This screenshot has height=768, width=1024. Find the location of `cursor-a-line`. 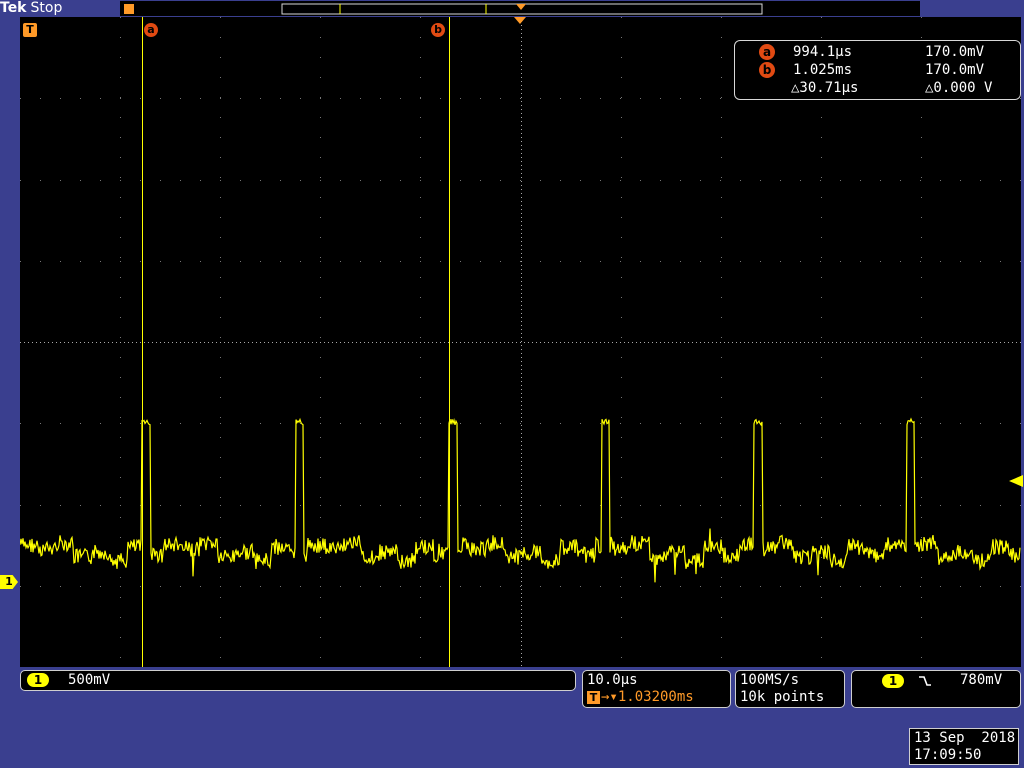

cursor-a-line is located at coordinates (142, 342).